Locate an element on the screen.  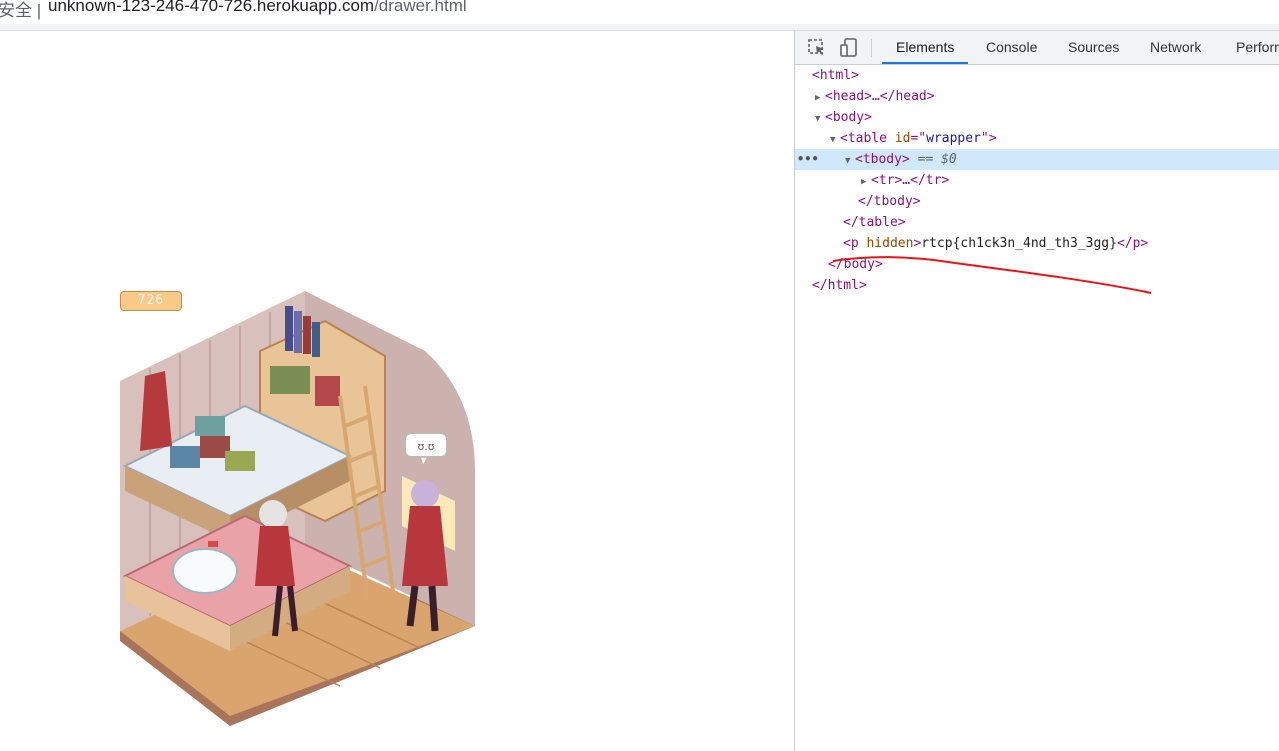
devtools-toolbar: Elements Console Sources Network Perform is located at coordinates (1037, 48).